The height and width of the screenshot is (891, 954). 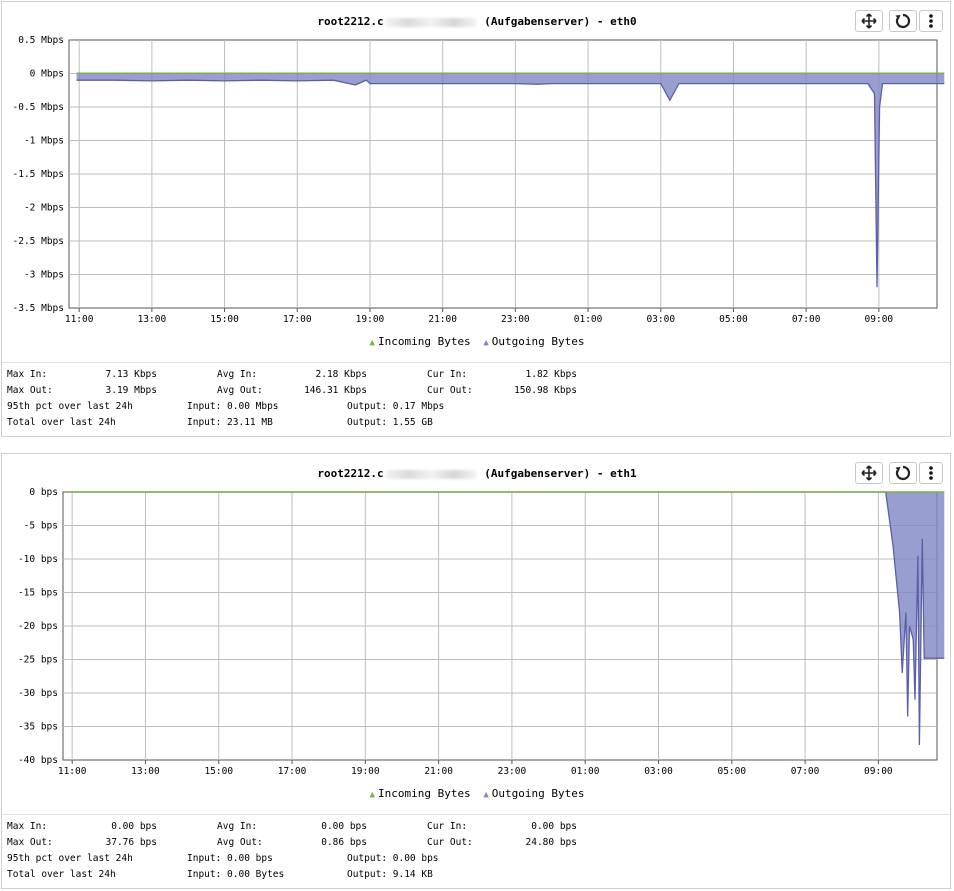 I want to click on y-tick-label: 0.5 Mbps, so click(x=41, y=40).